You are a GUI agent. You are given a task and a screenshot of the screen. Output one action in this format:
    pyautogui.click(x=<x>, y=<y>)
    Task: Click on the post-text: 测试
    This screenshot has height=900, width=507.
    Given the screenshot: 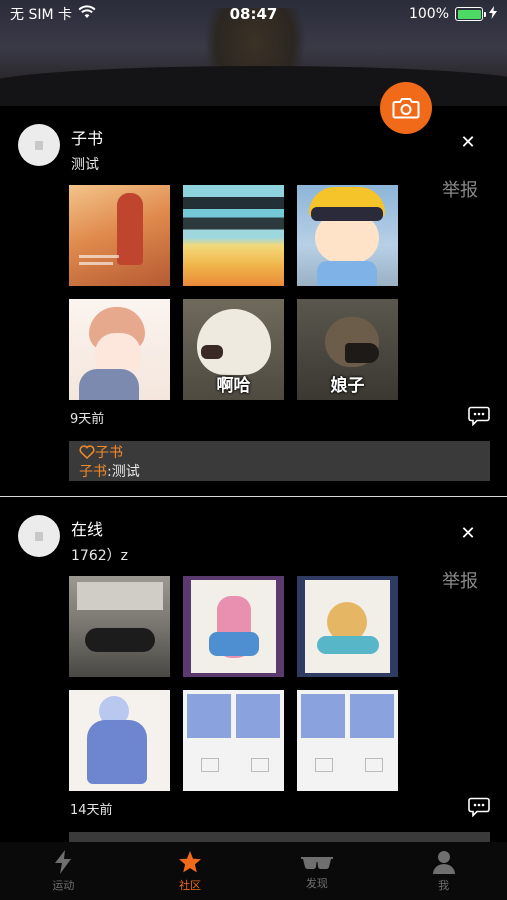 What is the action you would take?
    pyautogui.click(x=85, y=165)
    